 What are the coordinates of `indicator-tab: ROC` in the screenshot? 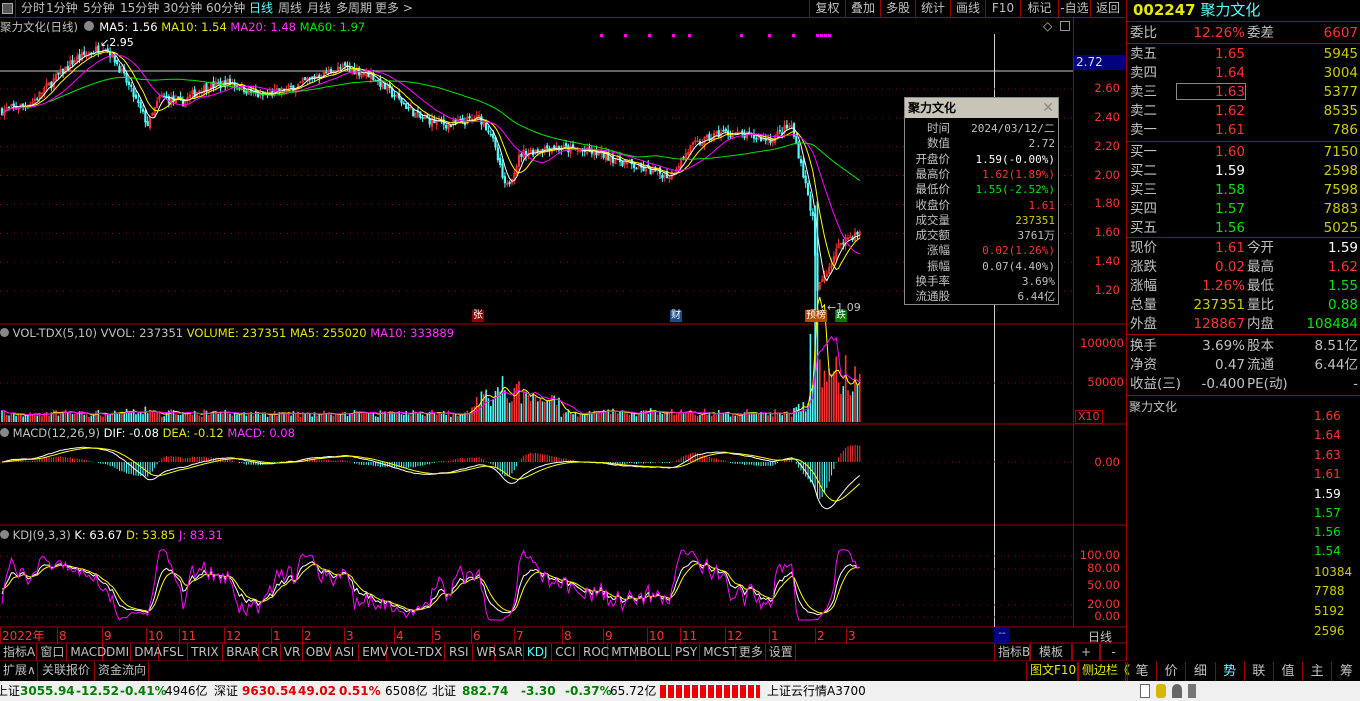 It's located at (594, 652).